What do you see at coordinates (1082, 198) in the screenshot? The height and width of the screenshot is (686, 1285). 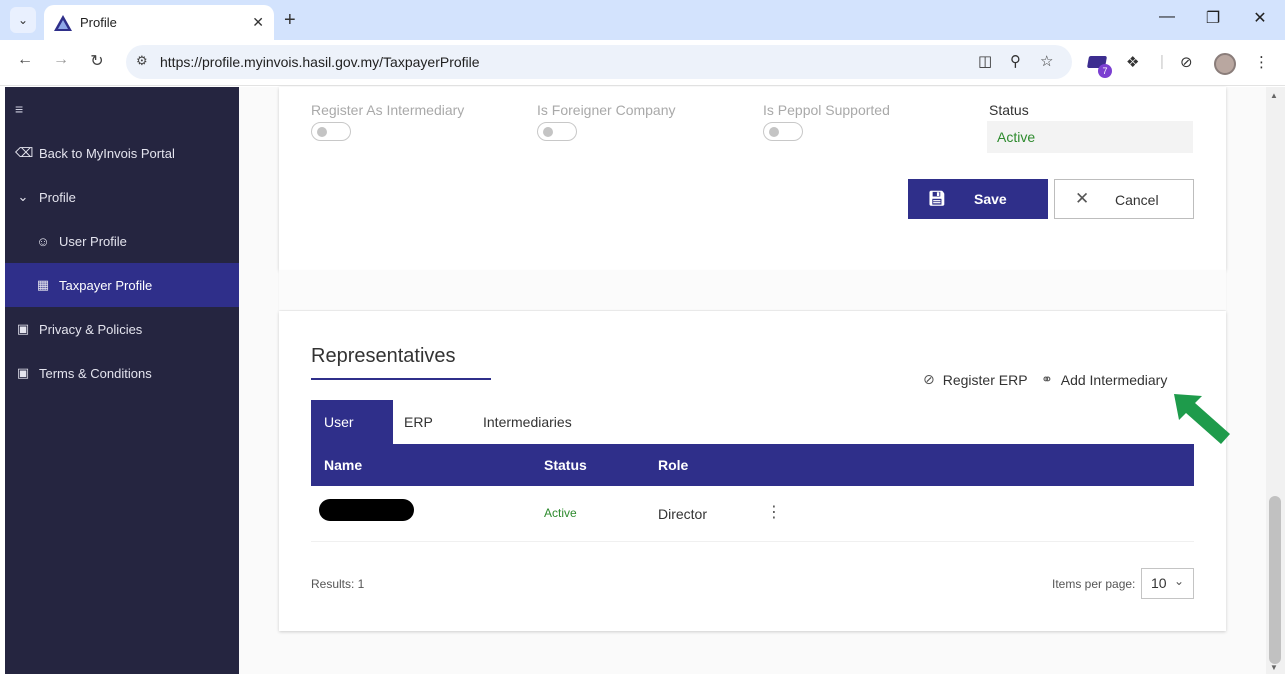 I see `close-icon: ✕` at bounding box center [1082, 198].